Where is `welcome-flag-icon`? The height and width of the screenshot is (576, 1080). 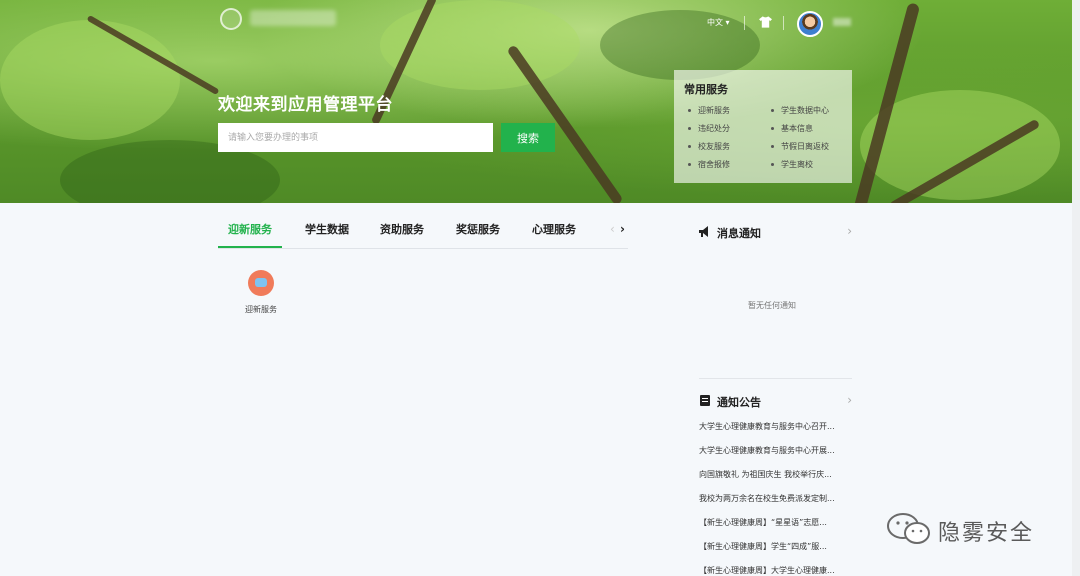
welcome-flag-icon is located at coordinates (261, 283).